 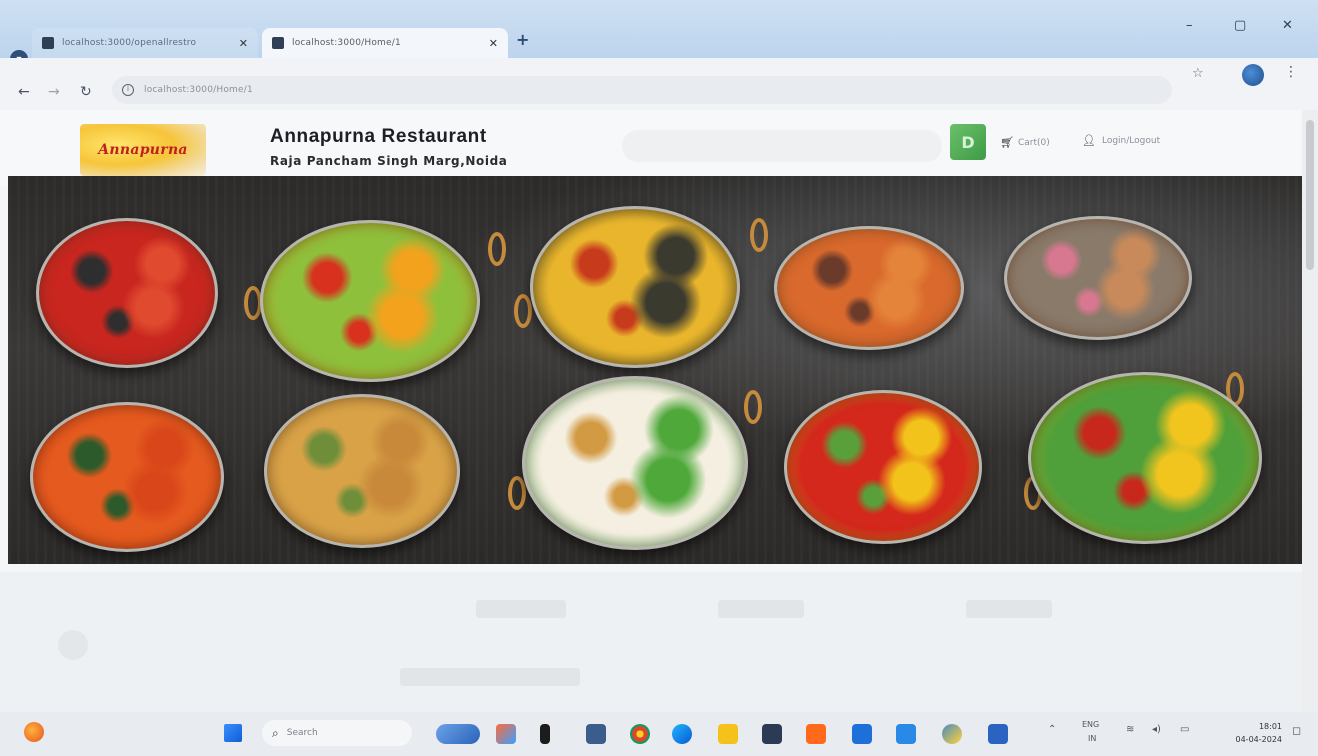 I want to click on restaurant-logo: Annapurna, so click(x=143, y=150).